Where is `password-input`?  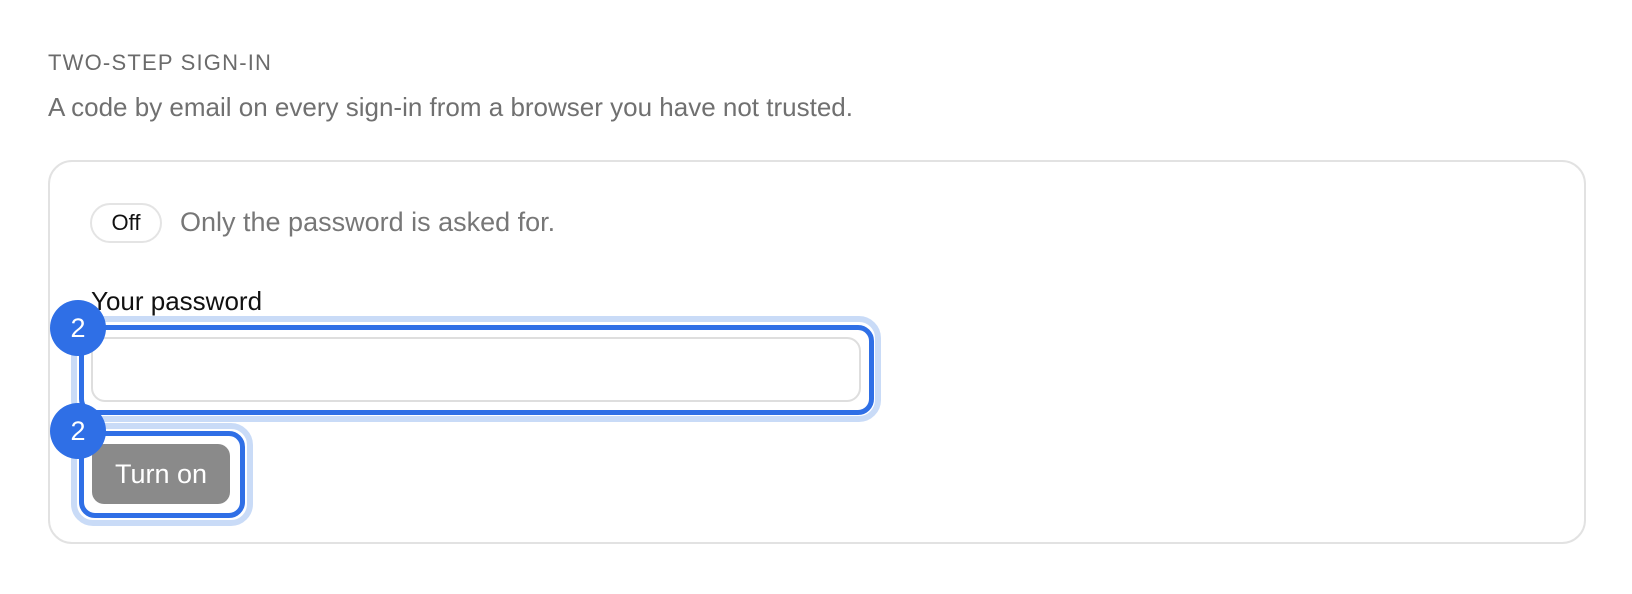 password-input is located at coordinates (476, 369).